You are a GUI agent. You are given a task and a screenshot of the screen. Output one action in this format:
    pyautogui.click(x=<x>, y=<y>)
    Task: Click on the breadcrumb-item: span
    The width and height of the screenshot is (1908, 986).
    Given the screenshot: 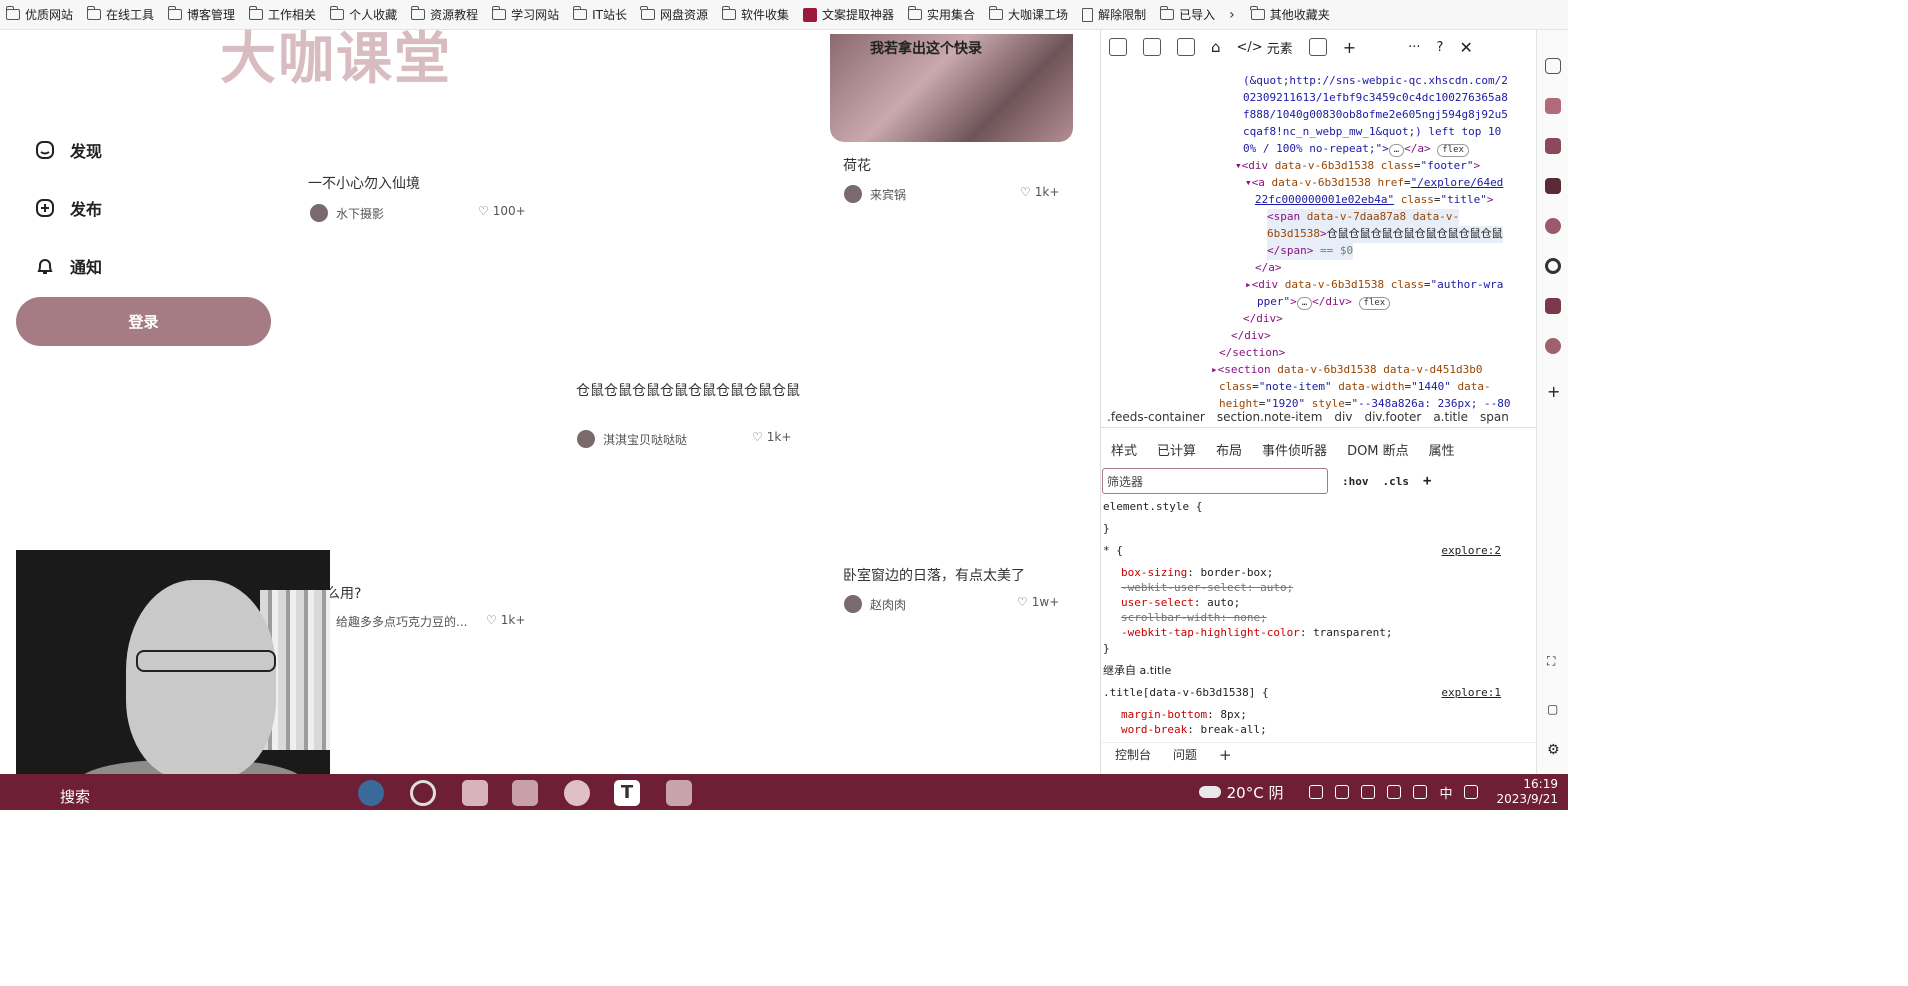 What is the action you would take?
    pyautogui.click(x=1494, y=418)
    